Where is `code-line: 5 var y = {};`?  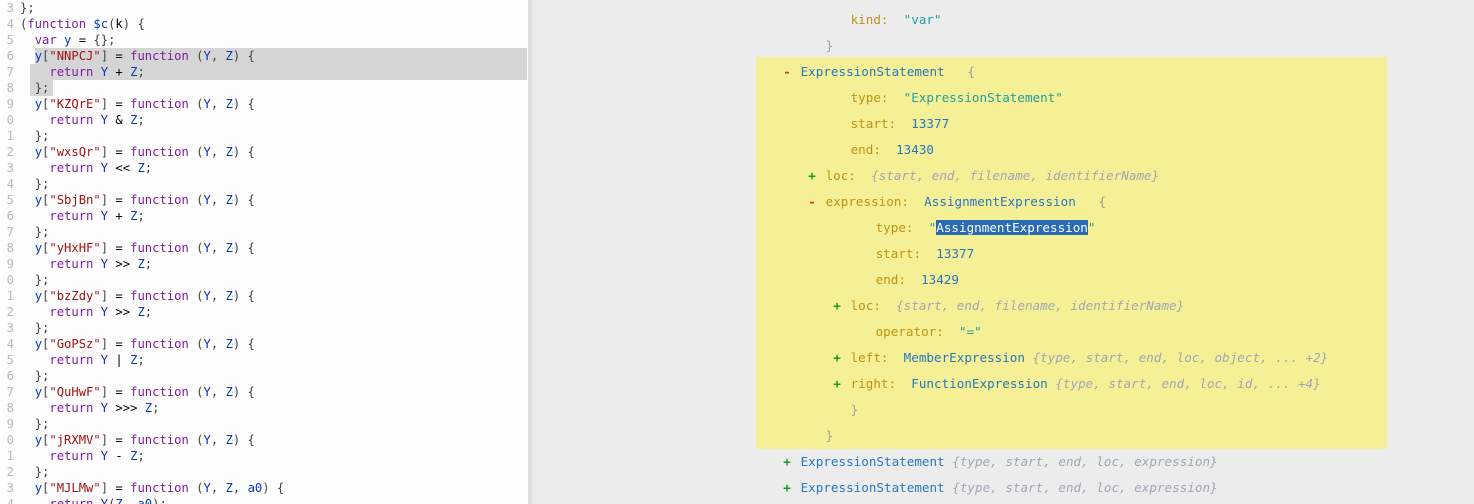 code-line: 5 var y = {}; is located at coordinates (263, 40).